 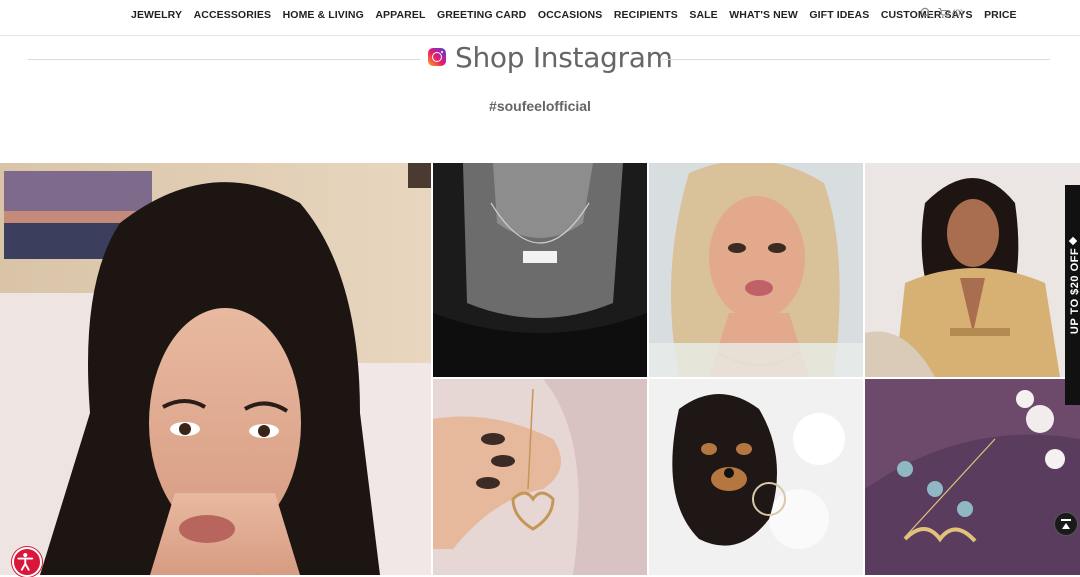 What do you see at coordinates (703, 15) in the screenshot?
I see `nav-item-sale: SALE` at bounding box center [703, 15].